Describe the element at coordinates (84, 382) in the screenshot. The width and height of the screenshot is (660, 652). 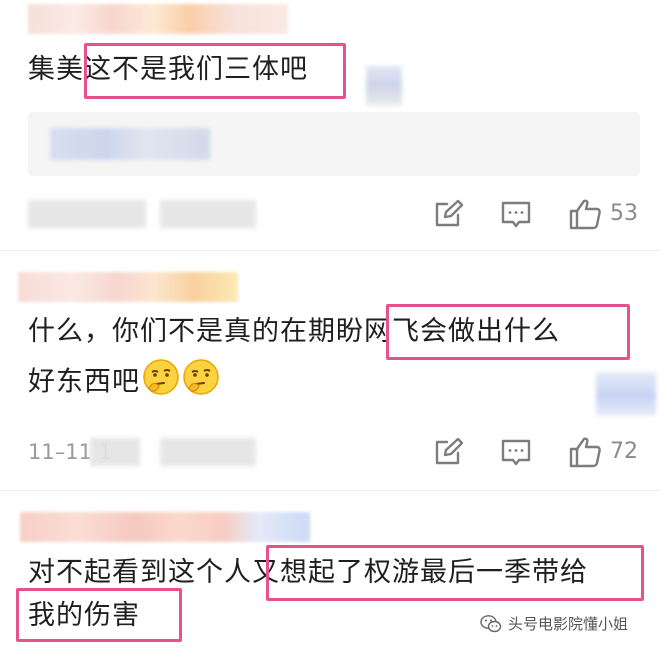
I see `comment-text-line: 好东西吧` at that location.